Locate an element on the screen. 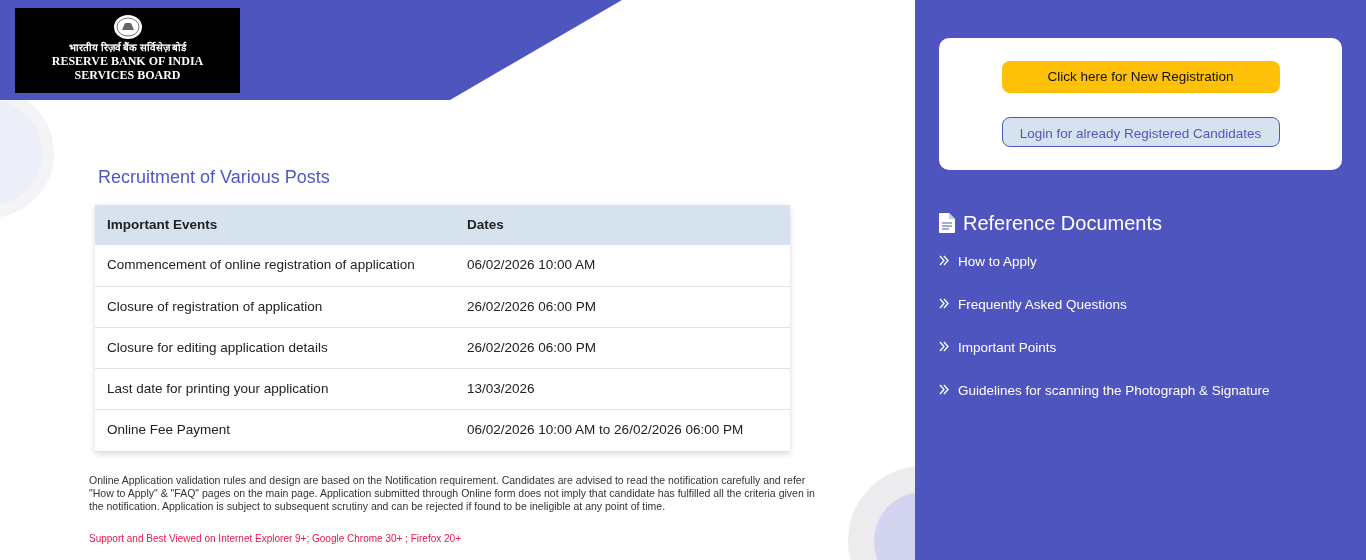 The height and width of the screenshot is (560, 1366). logo-text: भारतीय रिज़र्व बैंक सर्विसेज़ बोर्ड is located at coordinates (128, 48).